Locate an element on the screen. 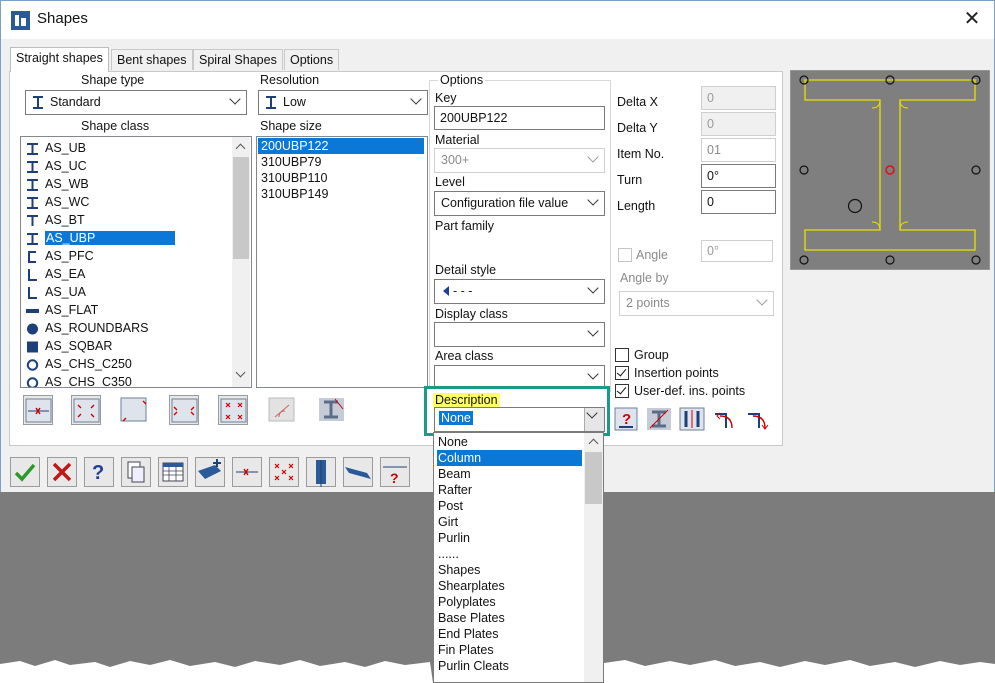 This screenshot has height=683, width=995. resolution-label: Resolution is located at coordinates (290, 80).